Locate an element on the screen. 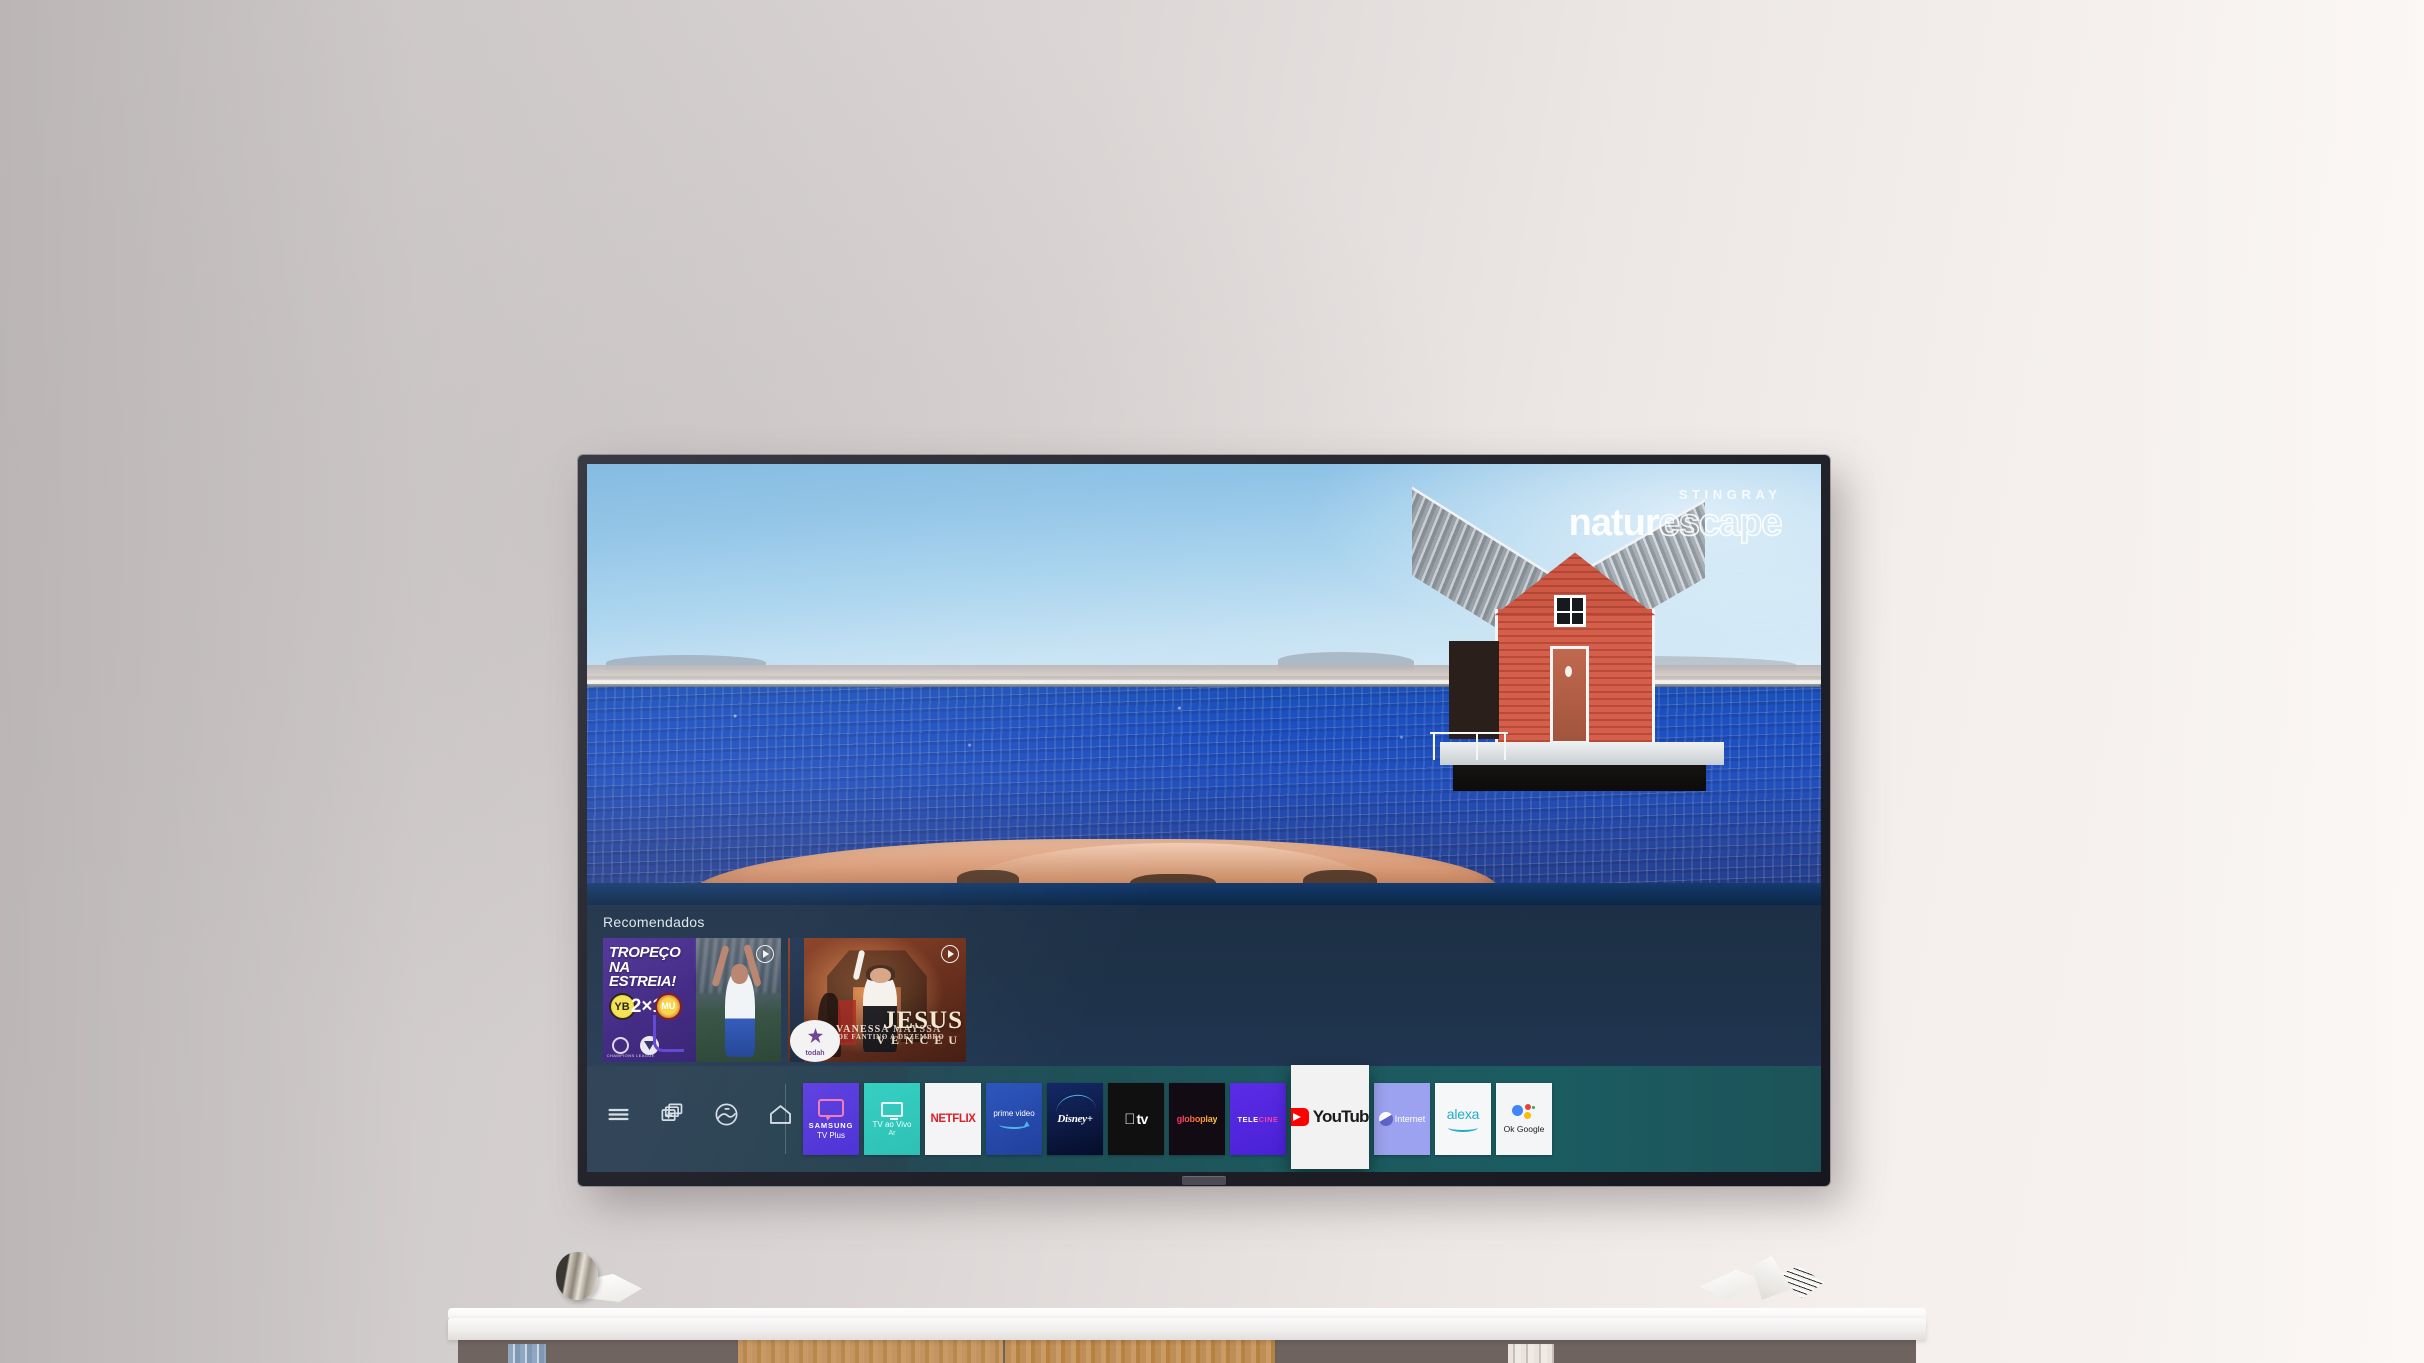 The image size is (2424, 1363). assistant-dot-green is located at coordinates (1533, 1107).